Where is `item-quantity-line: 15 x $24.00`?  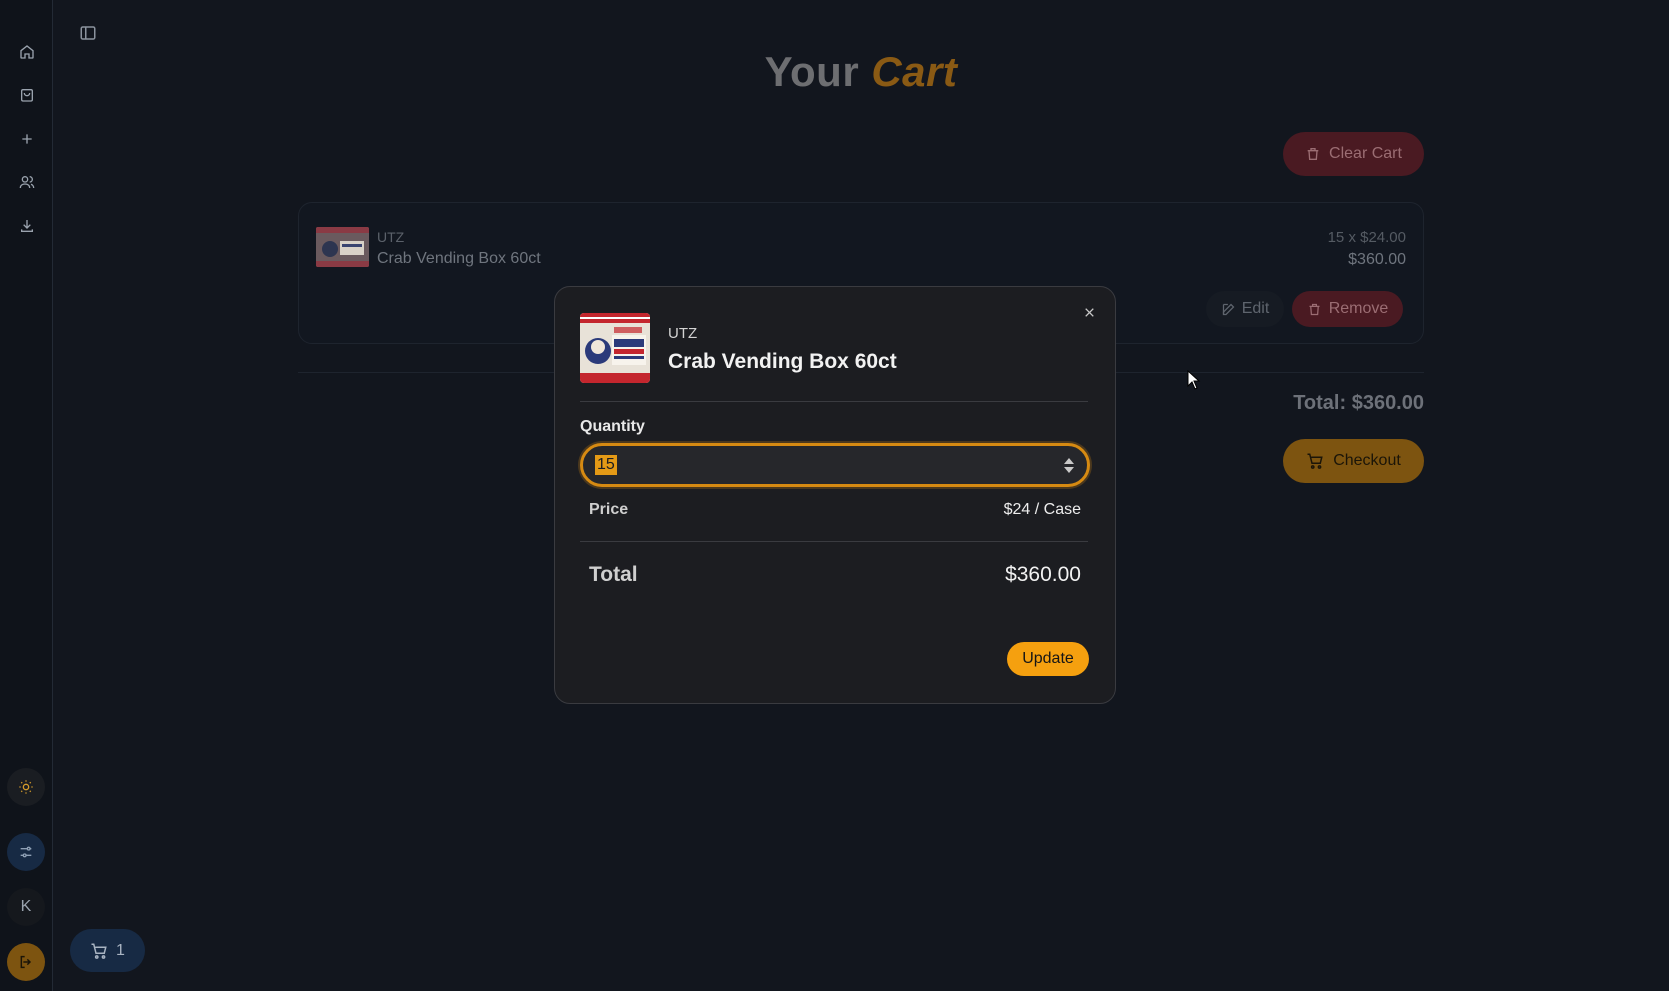
item-quantity-line: 15 x $24.00 is located at coordinates (1366, 237).